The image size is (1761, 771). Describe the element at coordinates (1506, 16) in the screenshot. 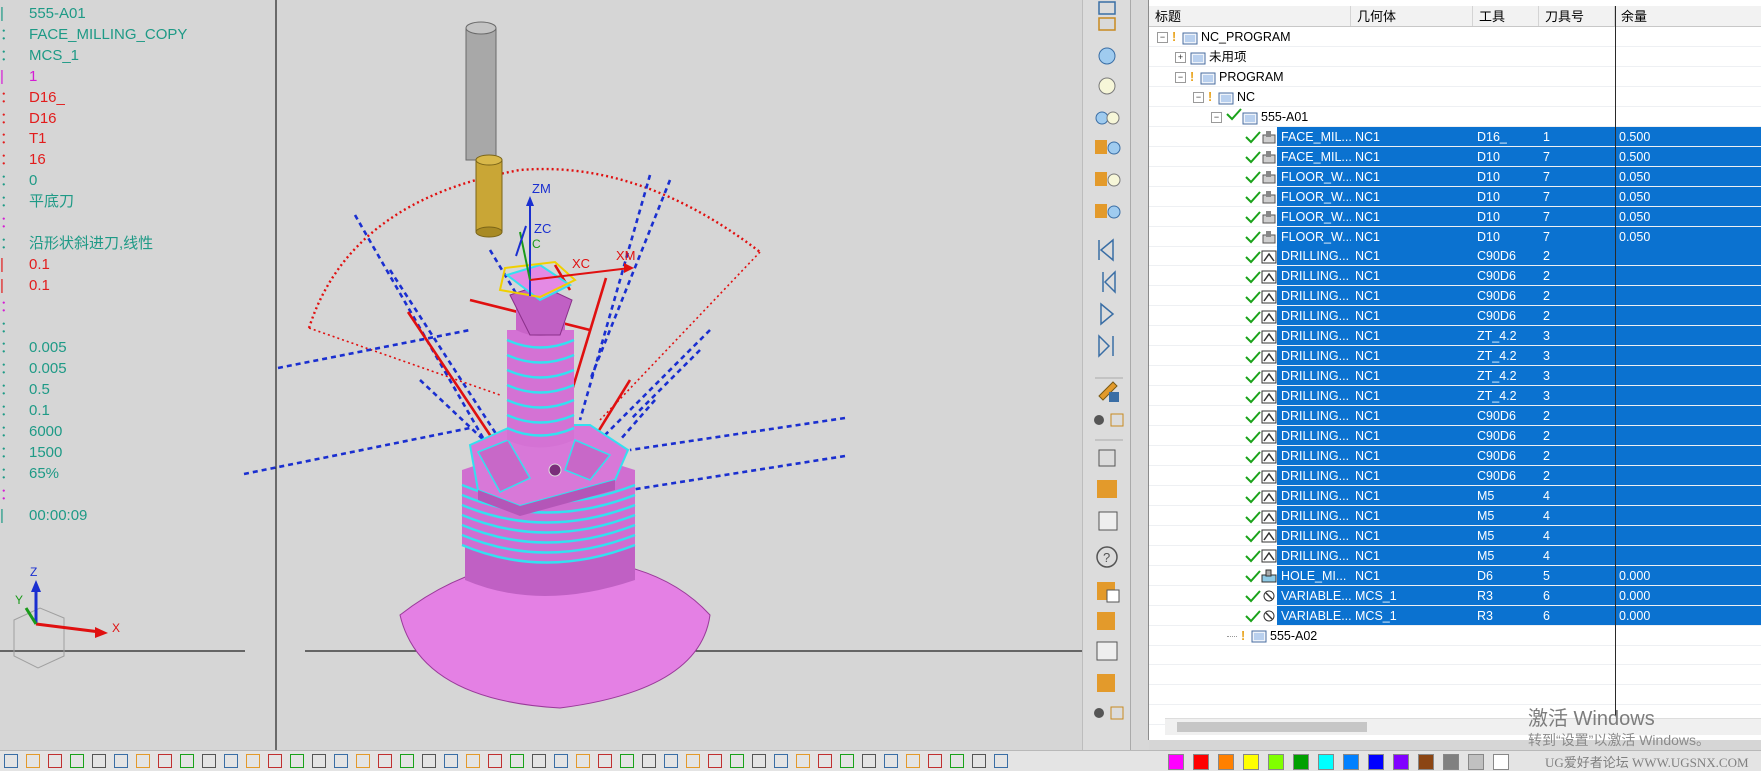

I see `col-tool: 工具` at that location.